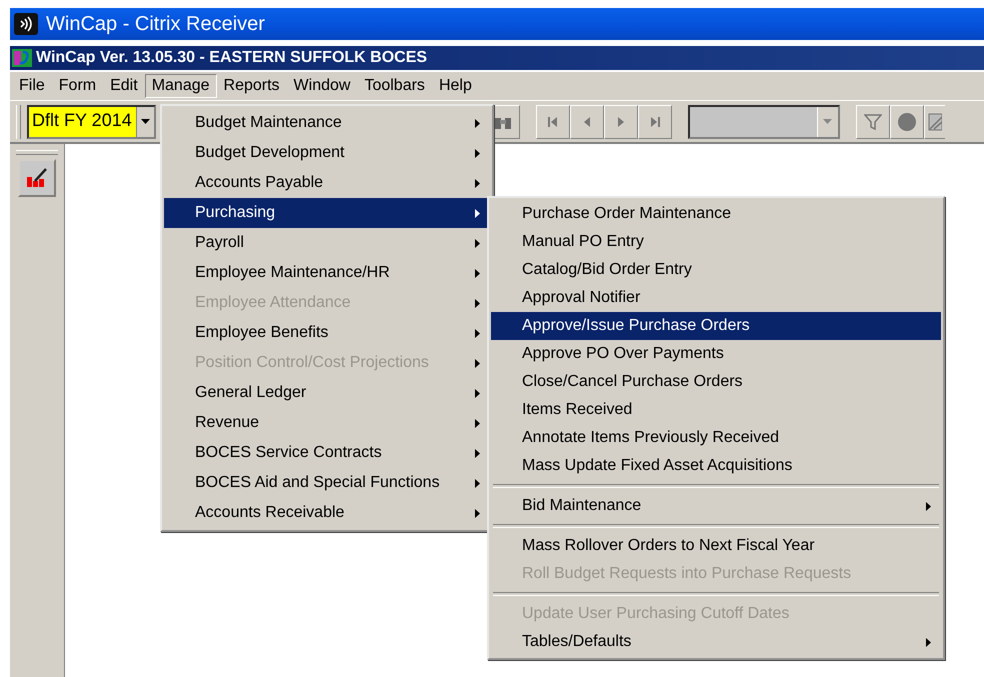 The image size is (984, 677). Describe the element at coordinates (327, 123) in the screenshot. I see `menu-item: Budget Maintenance` at that location.